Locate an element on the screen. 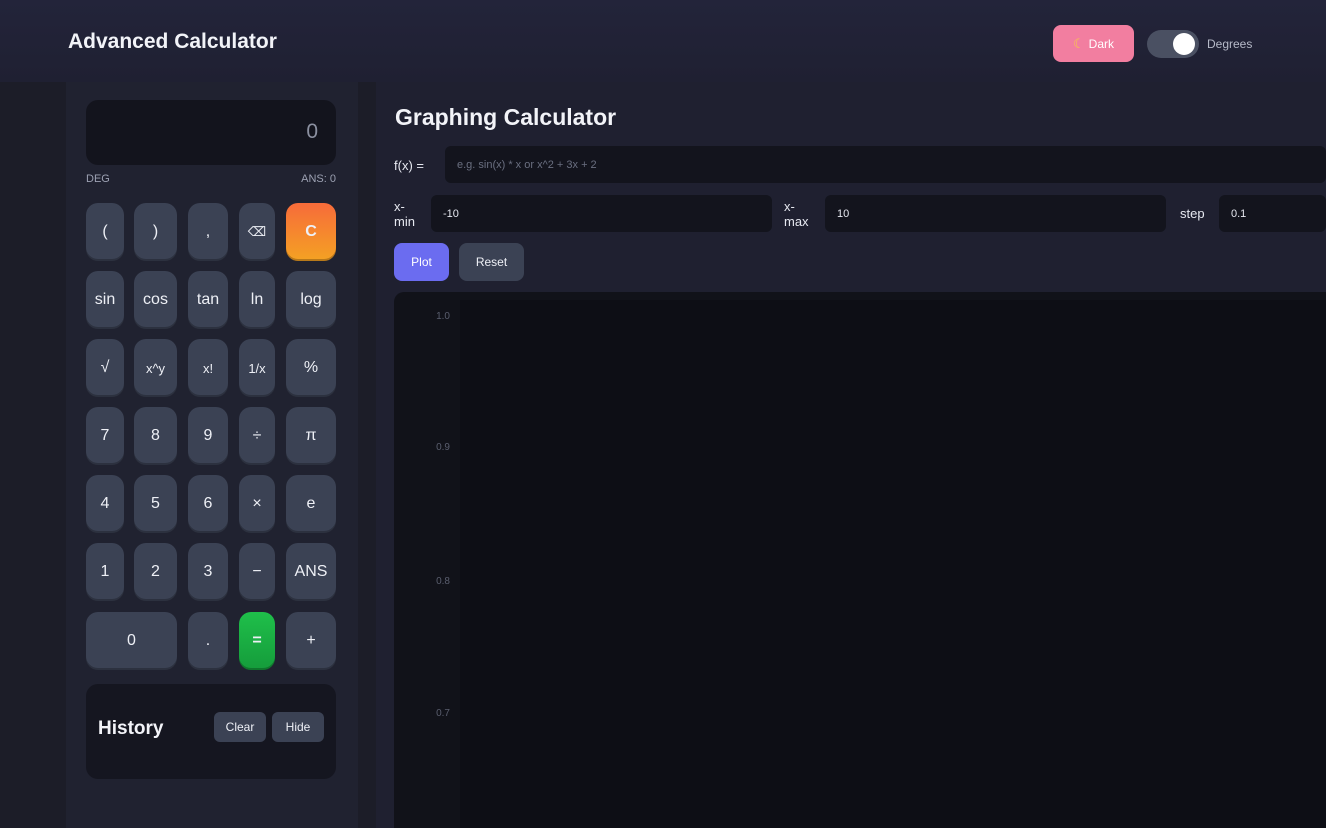  xmax-label-line2: max is located at coordinates (796, 221).